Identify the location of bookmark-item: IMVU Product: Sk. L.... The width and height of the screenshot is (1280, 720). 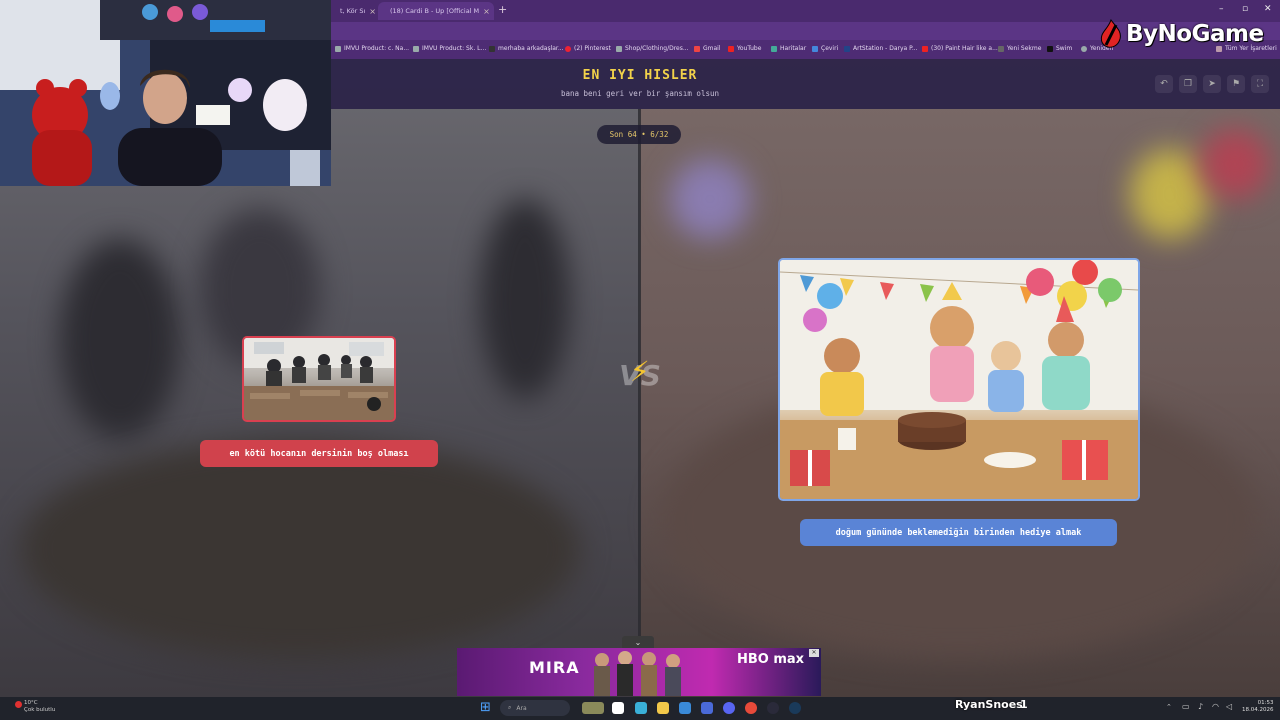
(449, 48).